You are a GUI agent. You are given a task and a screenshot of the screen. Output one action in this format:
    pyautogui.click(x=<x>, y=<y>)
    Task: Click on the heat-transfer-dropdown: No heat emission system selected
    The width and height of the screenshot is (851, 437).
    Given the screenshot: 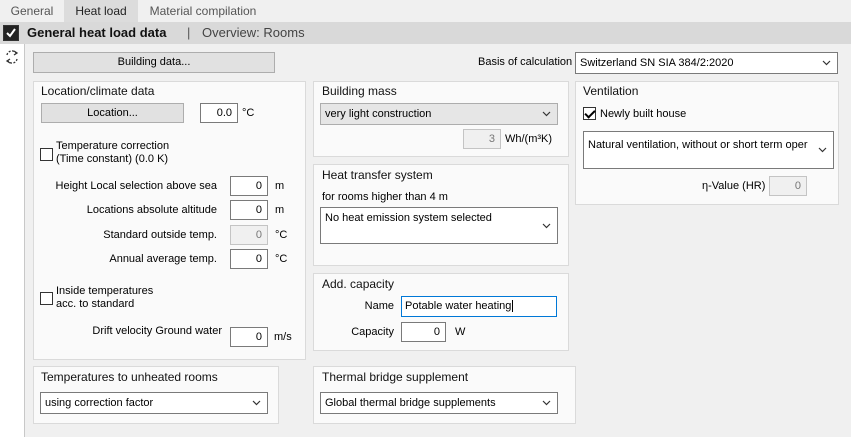 What is the action you would take?
    pyautogui.click(x=439, y=225)
    